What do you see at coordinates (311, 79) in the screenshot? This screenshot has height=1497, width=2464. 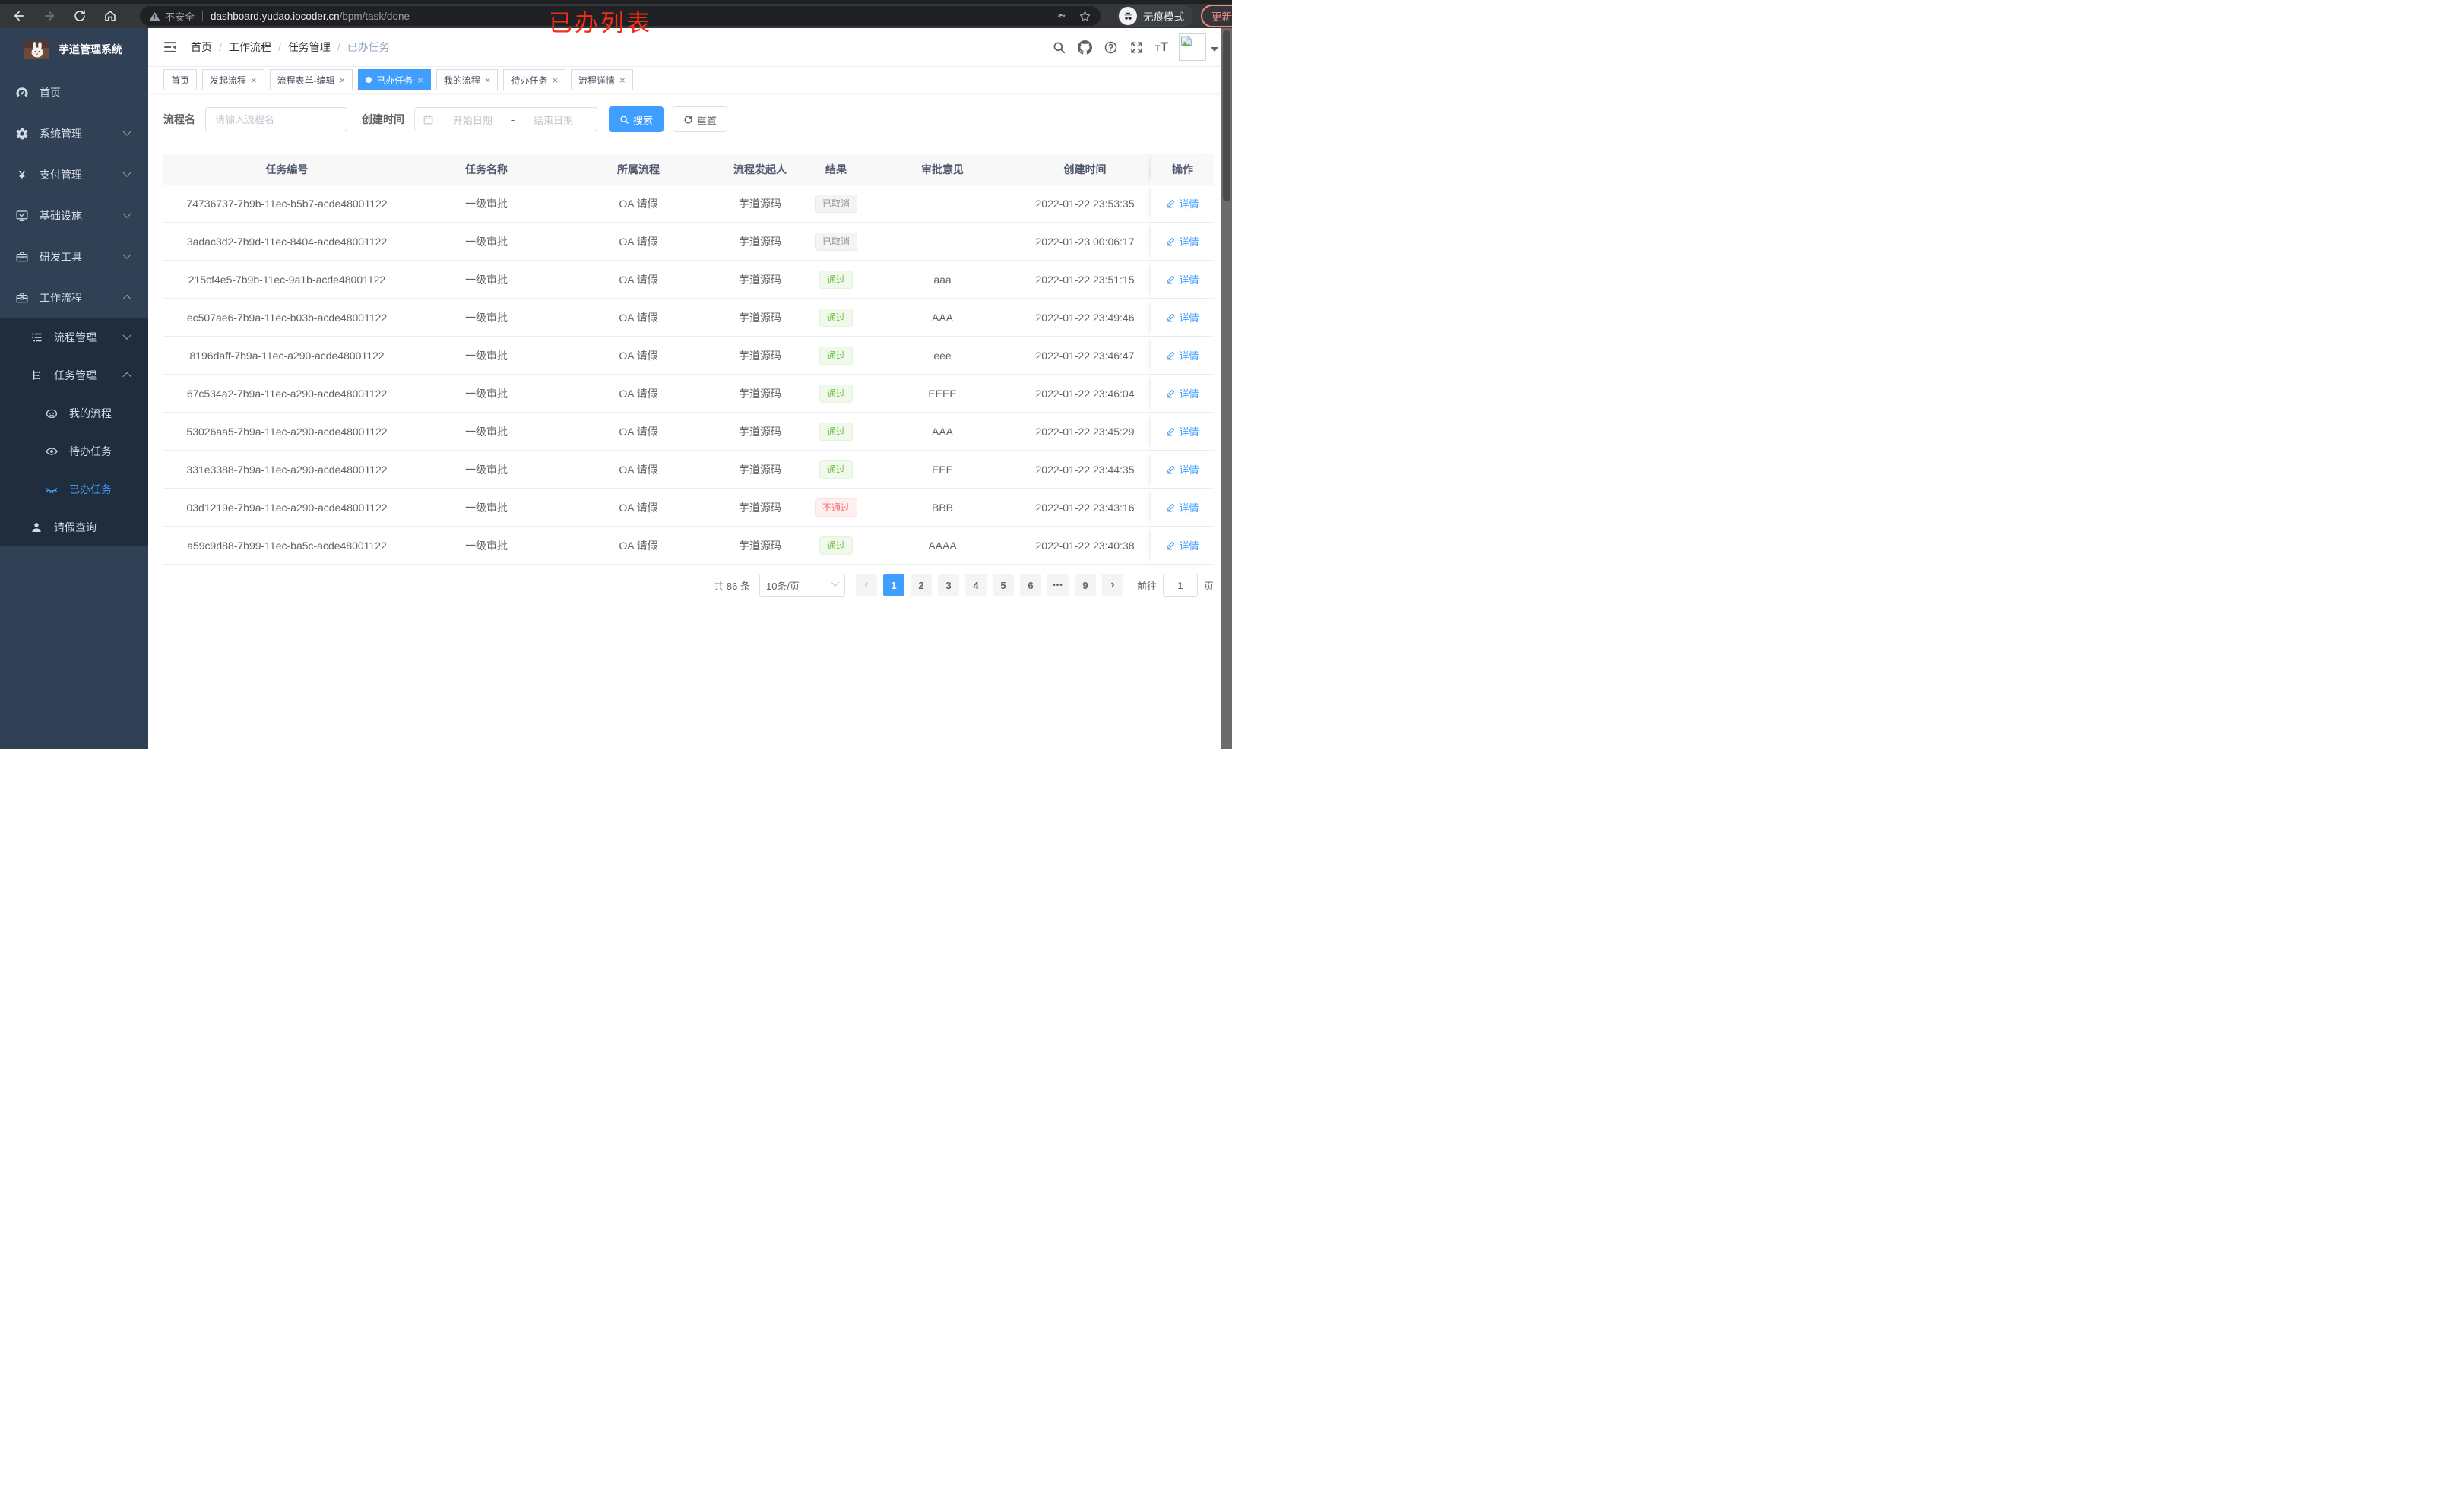 I see `tag-2: 流程表单-编辑 ×` at bounding box center [311, 79].